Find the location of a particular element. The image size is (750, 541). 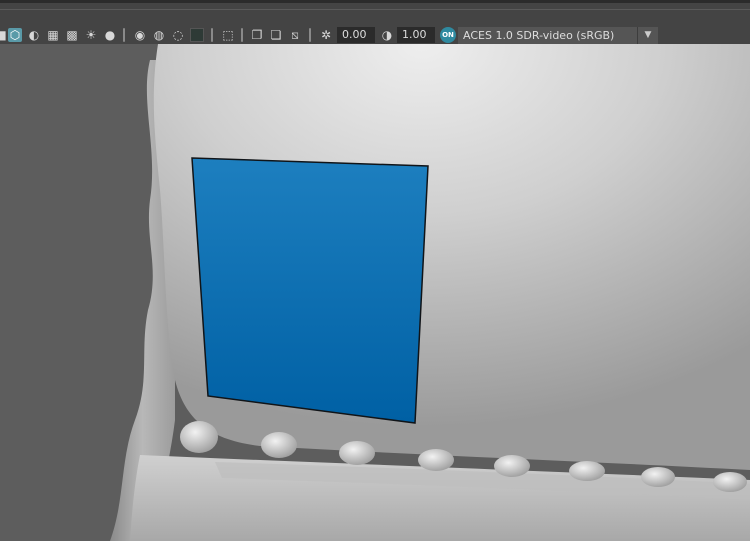

gamma-icon: ◑ is located at coordinates (387, 35).